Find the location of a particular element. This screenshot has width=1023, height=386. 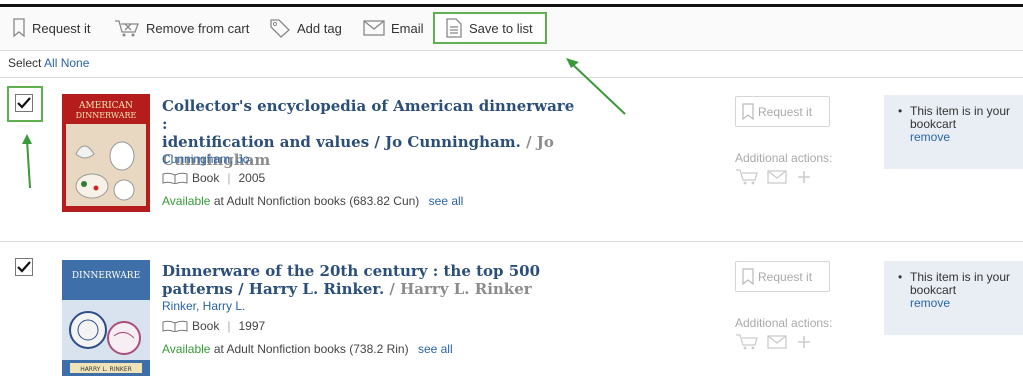

availability-location: at Adult Nonfiction books (738.2 Rin) is located at coordinates (311, 349).